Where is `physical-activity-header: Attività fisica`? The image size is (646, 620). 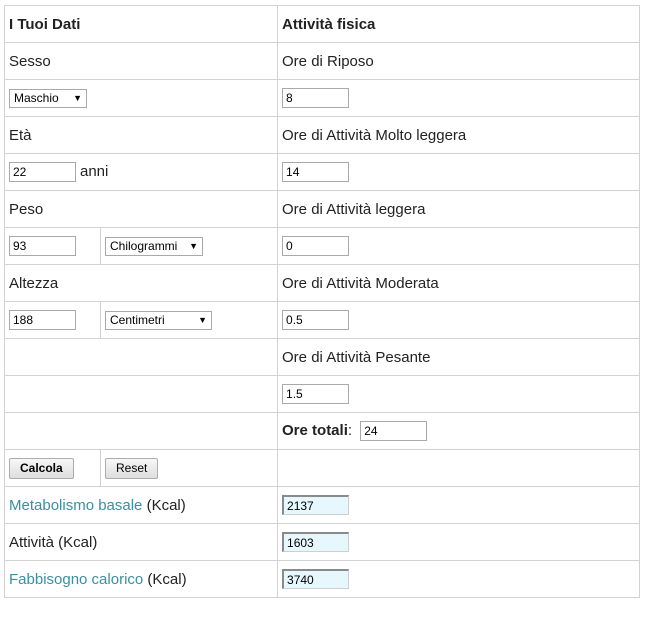 physical-activity-header: Attività fisica is located at coordinates (459, 24).